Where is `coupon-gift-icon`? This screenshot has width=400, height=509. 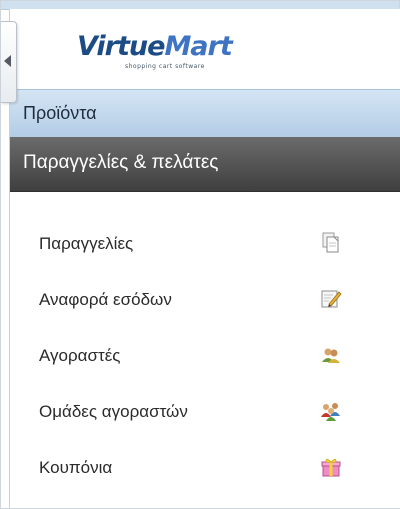
coupon-gift-icon is located at coordinates (331, 467).